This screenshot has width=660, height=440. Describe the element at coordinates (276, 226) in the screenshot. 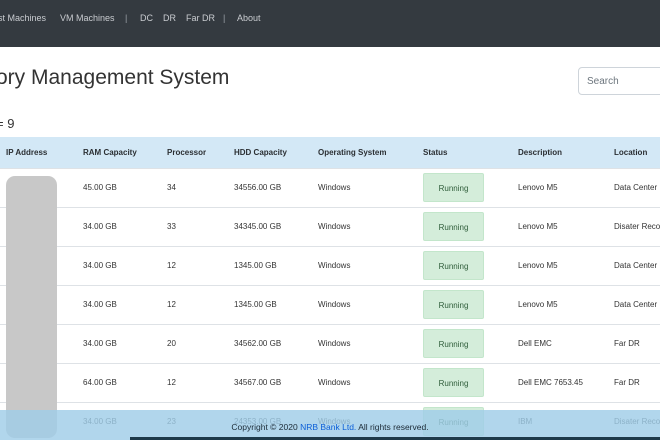

I see `cell-hdd-capacity: 34345.00 GB` at that location.